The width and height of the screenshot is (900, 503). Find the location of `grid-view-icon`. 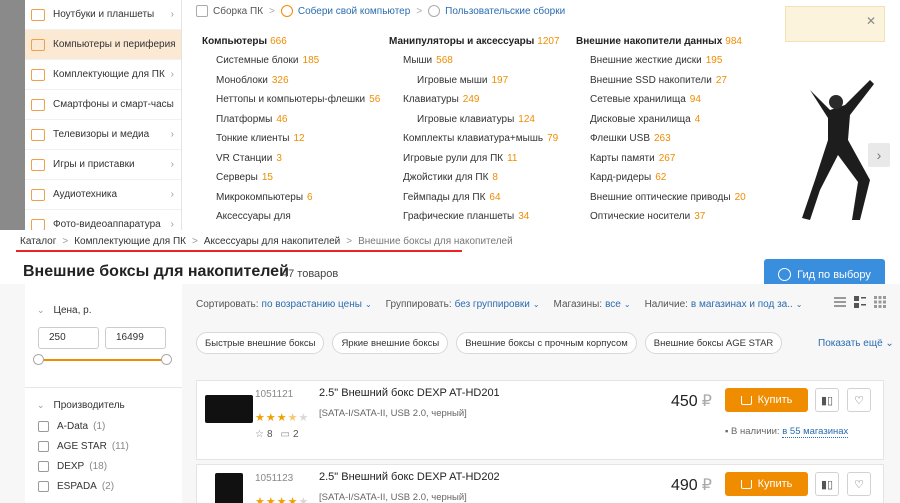

grid-view-icon is located at coordinates (880, 302).